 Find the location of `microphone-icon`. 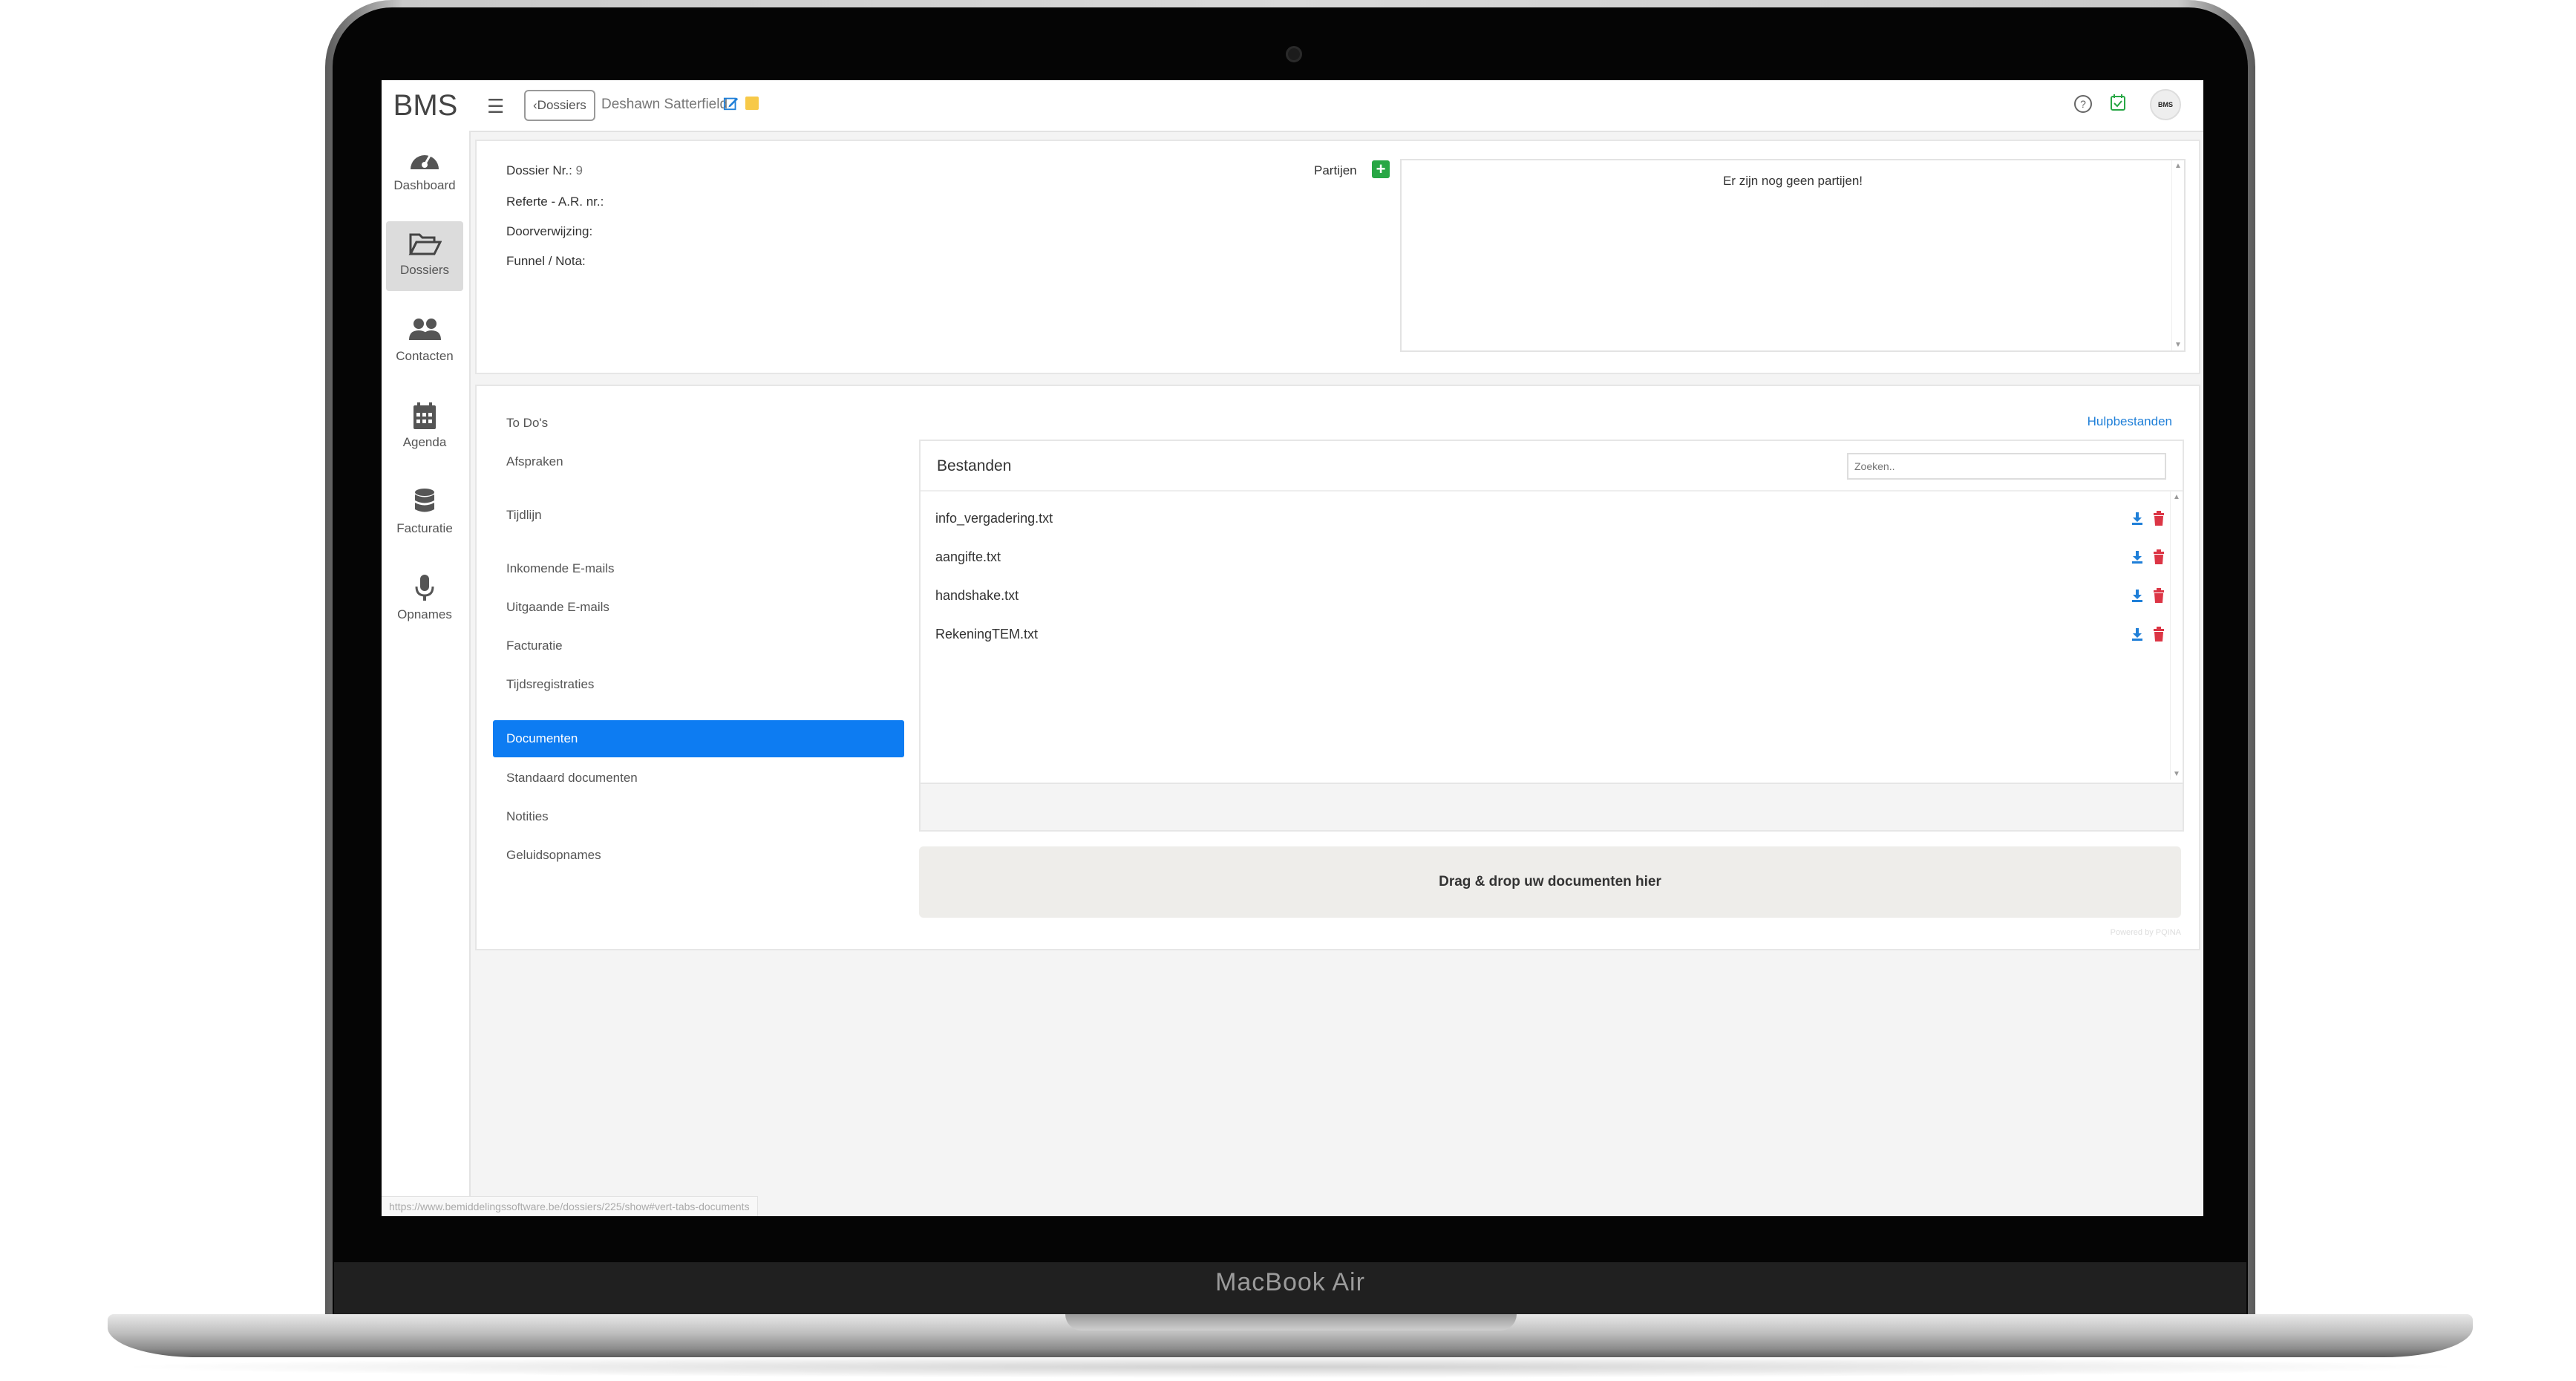

microphone-icon is located at coordinates (424, 588).